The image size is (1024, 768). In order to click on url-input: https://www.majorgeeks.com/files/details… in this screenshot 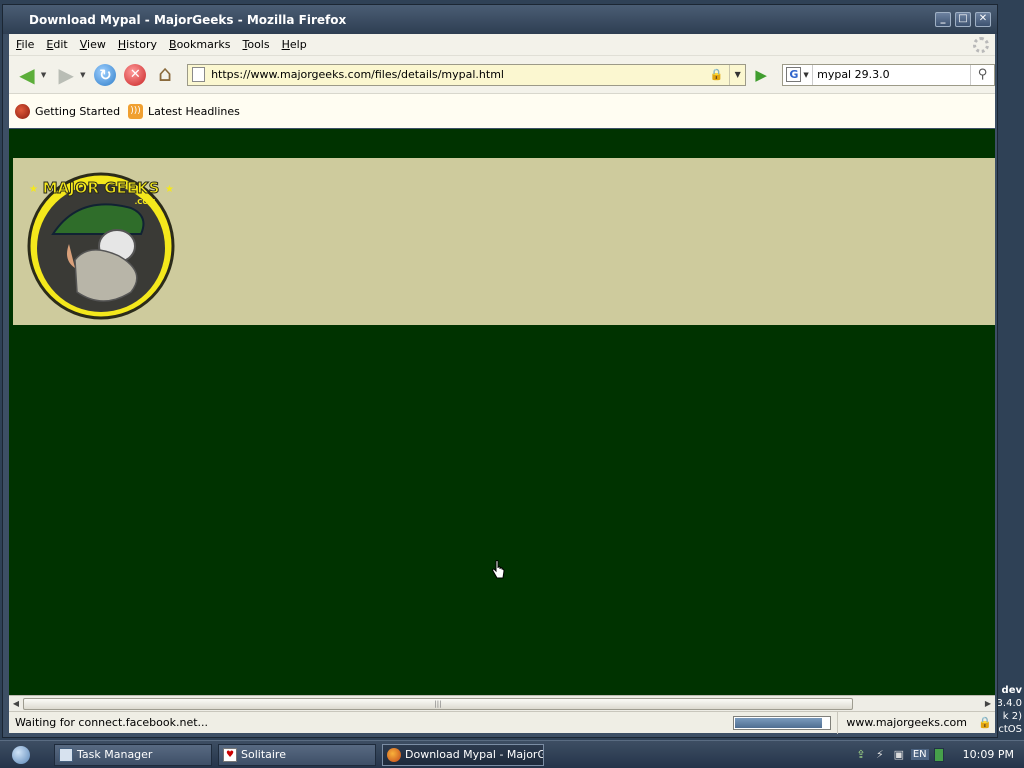, I will do `click(460, 74)`.